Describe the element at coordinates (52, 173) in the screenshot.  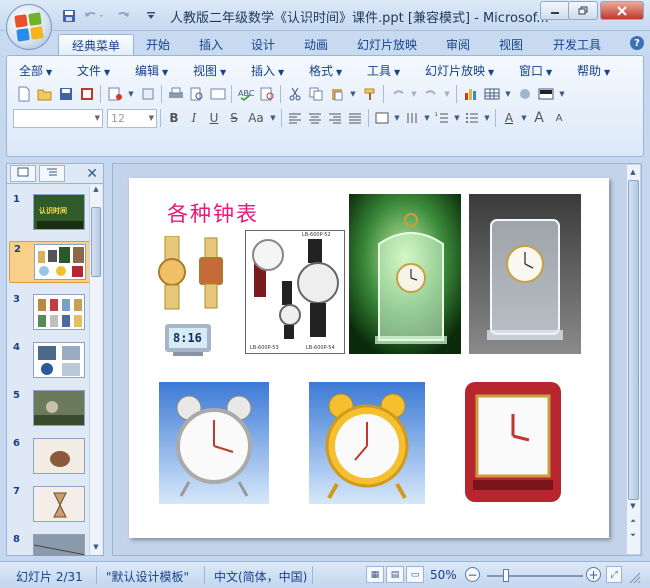
I see `outline-tab` at that location.